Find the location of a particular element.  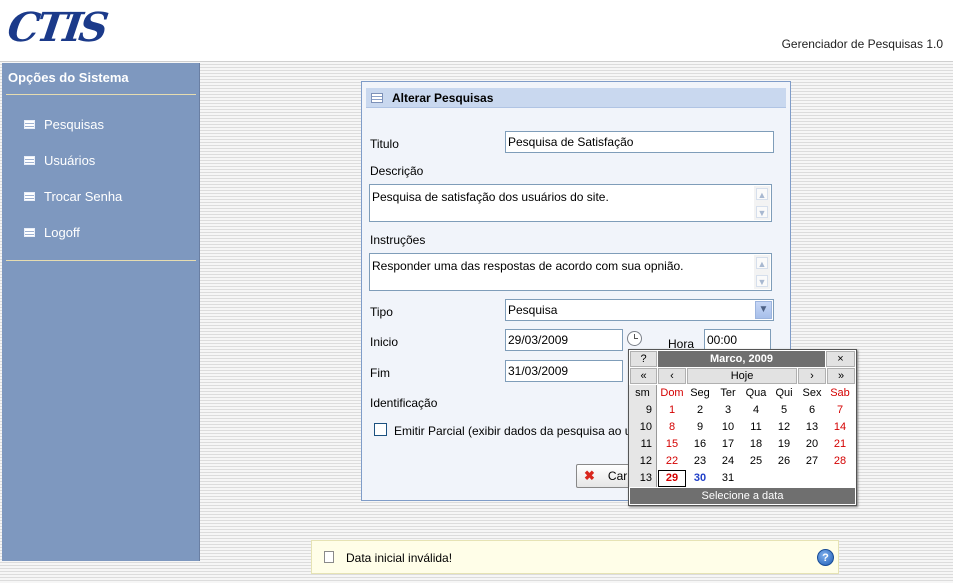

identificacao-label: Identificação is located at coordinates (404, 403).